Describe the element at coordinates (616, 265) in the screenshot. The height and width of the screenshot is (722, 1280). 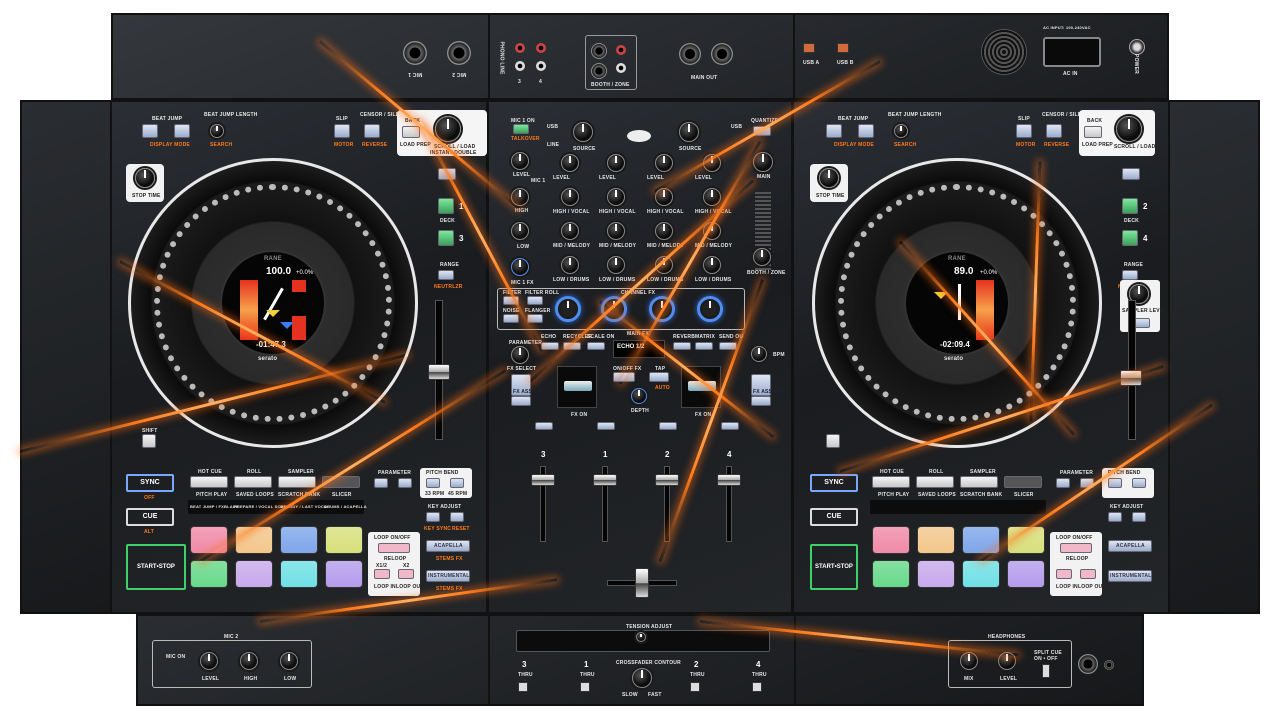
I see `eq-knob-2-low-drums` at that location.